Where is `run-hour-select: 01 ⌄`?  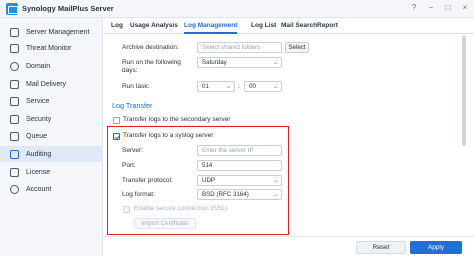
run-hour-select: 01 ⌄ is located at coordinates (216, 86).